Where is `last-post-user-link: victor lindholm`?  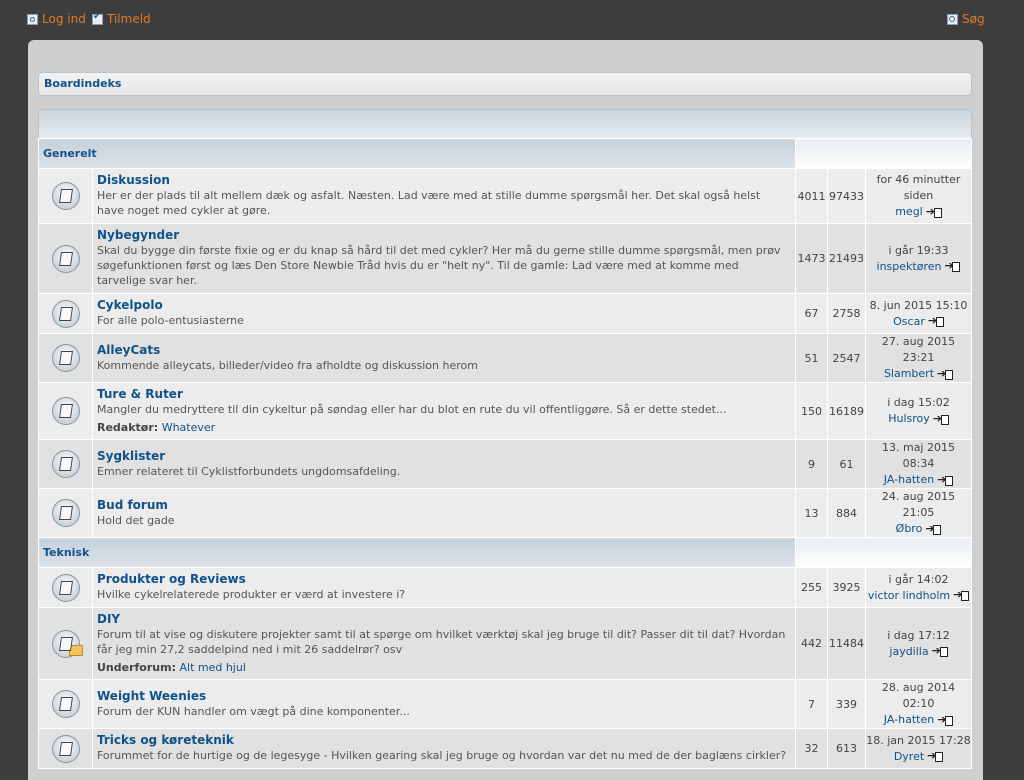 last-post-user-link: victor lindholm is located at coordinates (909, 595).